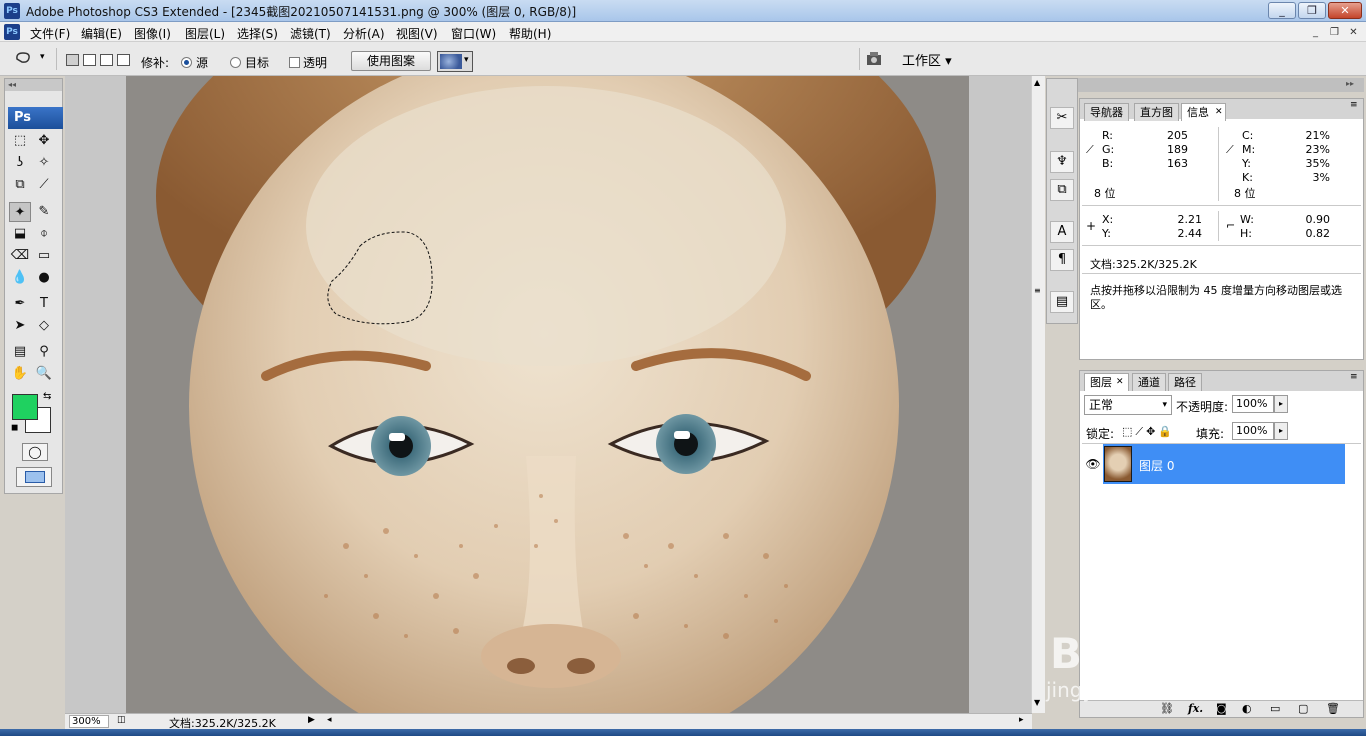  Describe the element at coordinates (1093, 464) in the screenshot. I see `eye-visibility-icon: 👁` at that location.